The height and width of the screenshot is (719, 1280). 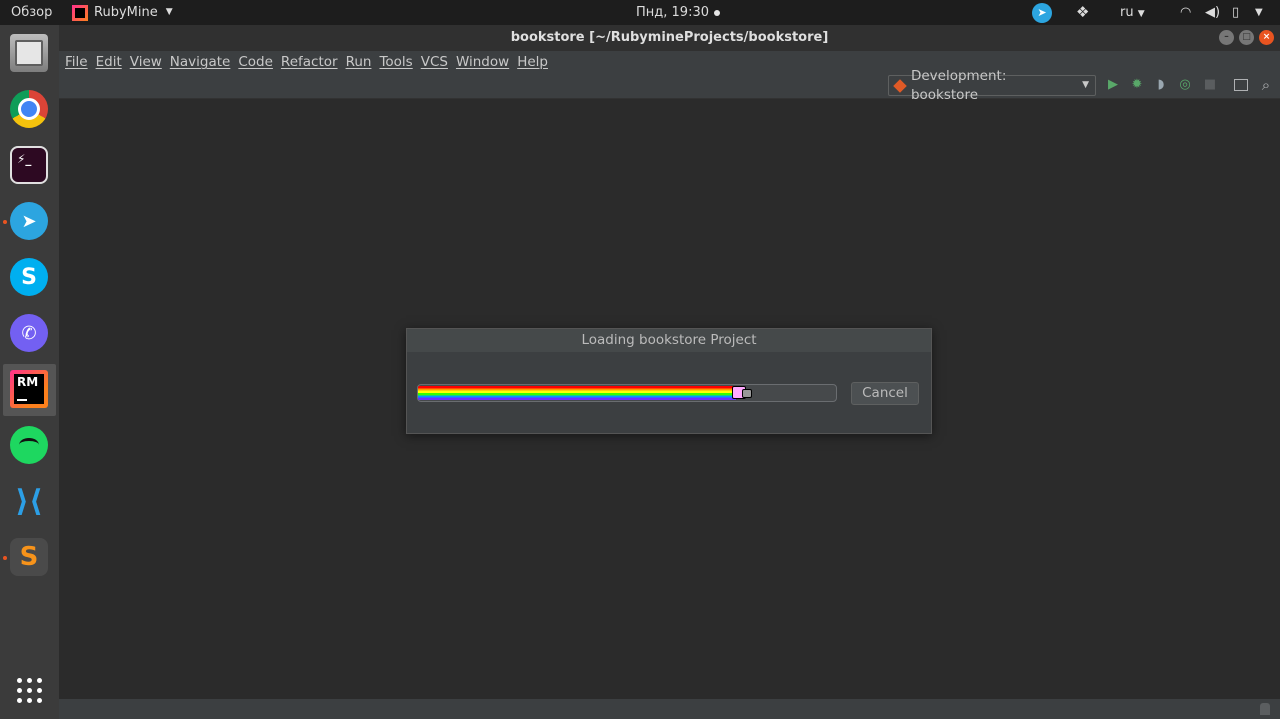 What do you see at coordinates (1266, 85) in the screenshot?
I see `search-icon: ⌕` at bounding box center [1266, 85].